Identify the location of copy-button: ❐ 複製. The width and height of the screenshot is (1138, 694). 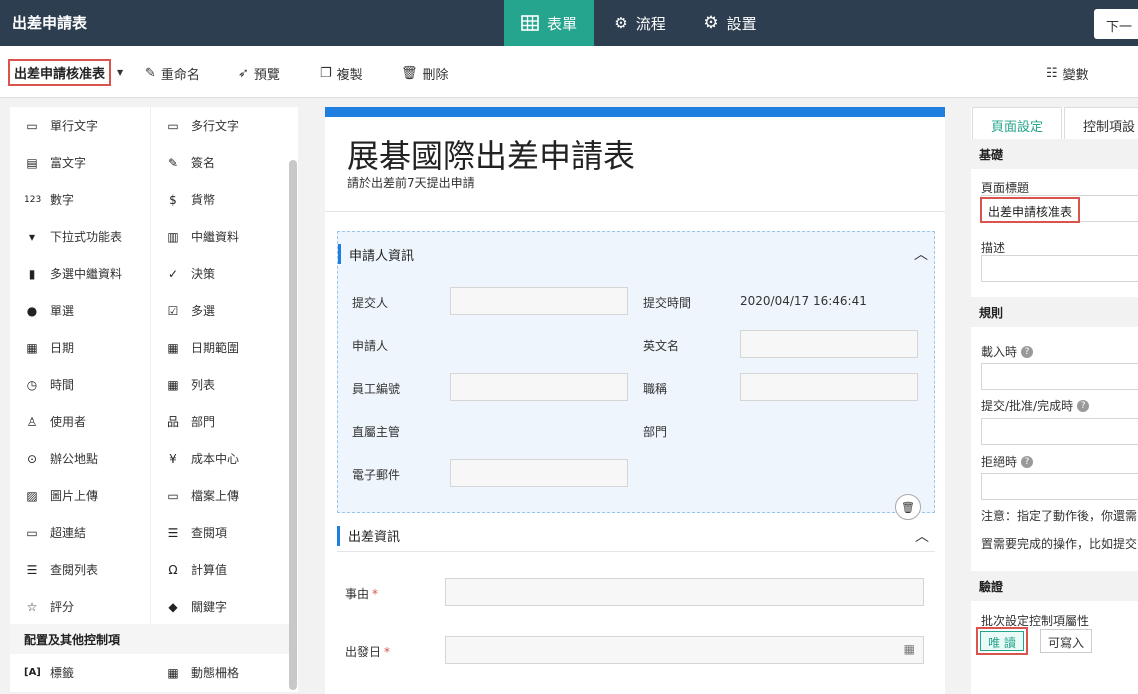
(341, 73).